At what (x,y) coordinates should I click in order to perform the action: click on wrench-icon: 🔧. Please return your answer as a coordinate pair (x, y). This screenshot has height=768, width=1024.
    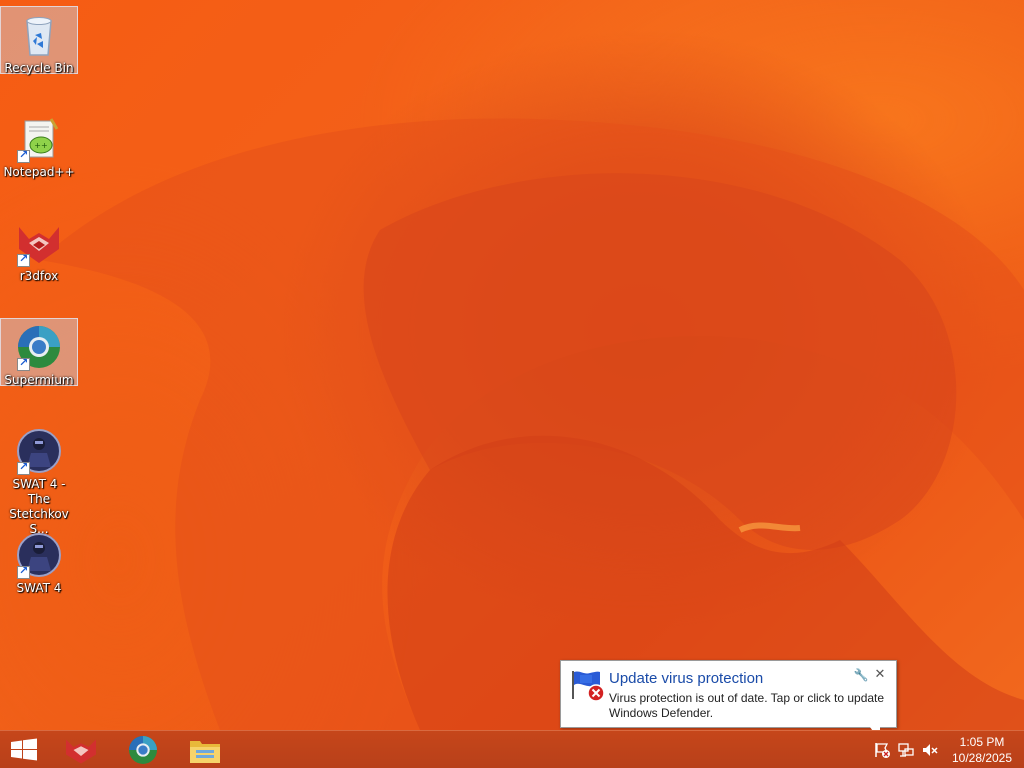
    Looking at the image, I should click on (861, 676).